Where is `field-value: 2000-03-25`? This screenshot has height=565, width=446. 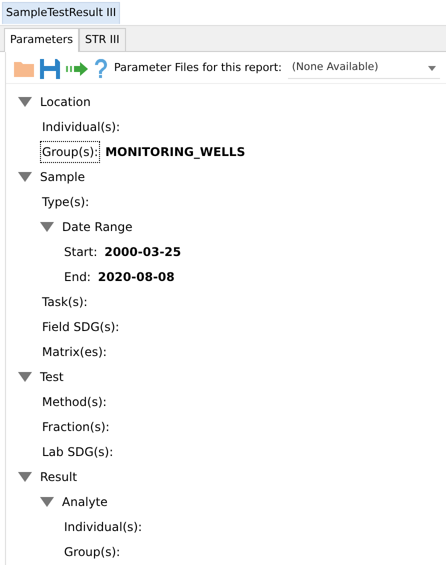
field-value: 2000-03-25 is located at coordinates (143, 252).